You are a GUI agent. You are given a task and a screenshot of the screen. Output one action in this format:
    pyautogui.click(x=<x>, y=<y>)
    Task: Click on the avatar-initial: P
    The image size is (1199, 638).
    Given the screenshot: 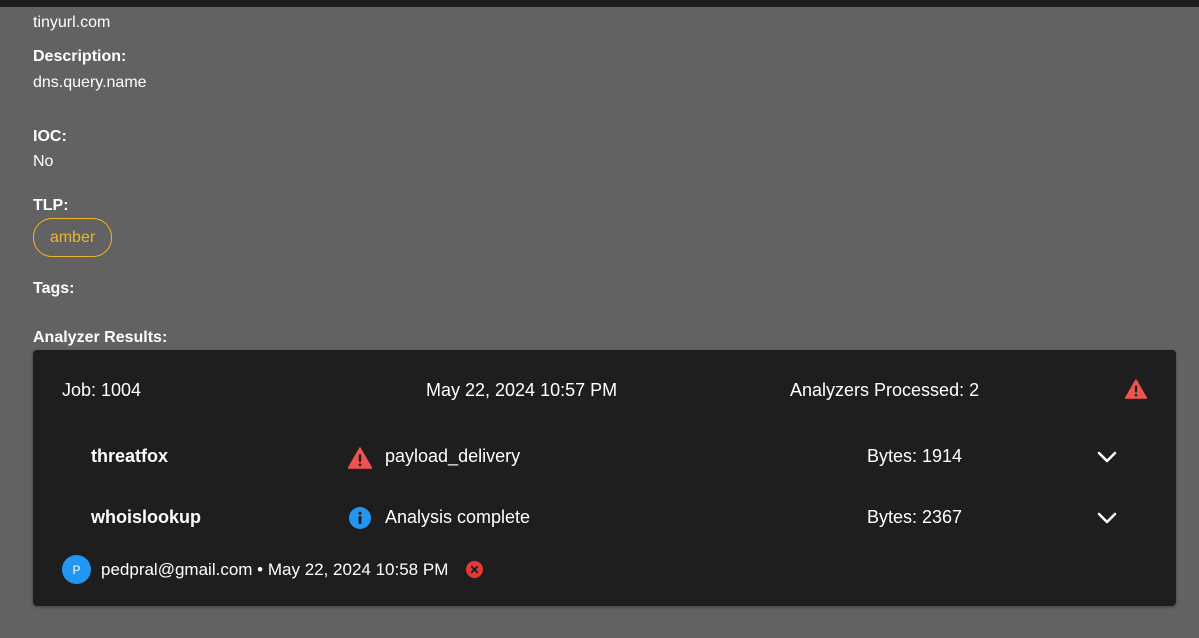 What is the action you would take?
    pyautogui.click(x=76, y=569)
    